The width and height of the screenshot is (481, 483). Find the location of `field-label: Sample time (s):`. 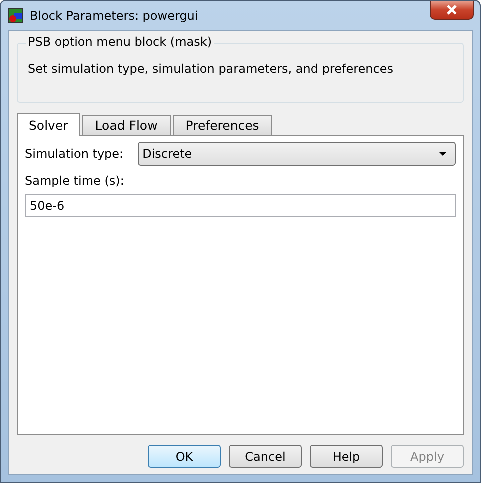

field-label: Sample time (s): is located at coordinates (75, 181).